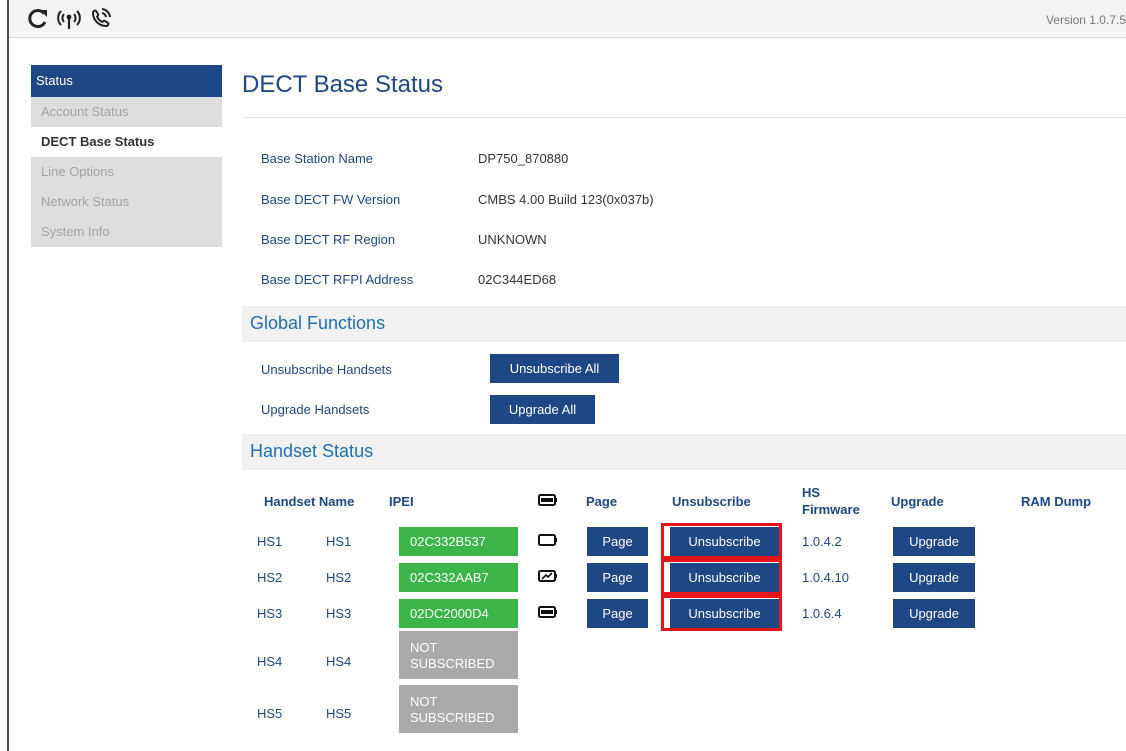 The height and width of the screenshot is (751, 1126). Describe the element at coordinates (684, 452) in the screenshot. I see `handset-status-section: Handset Status` at that location.